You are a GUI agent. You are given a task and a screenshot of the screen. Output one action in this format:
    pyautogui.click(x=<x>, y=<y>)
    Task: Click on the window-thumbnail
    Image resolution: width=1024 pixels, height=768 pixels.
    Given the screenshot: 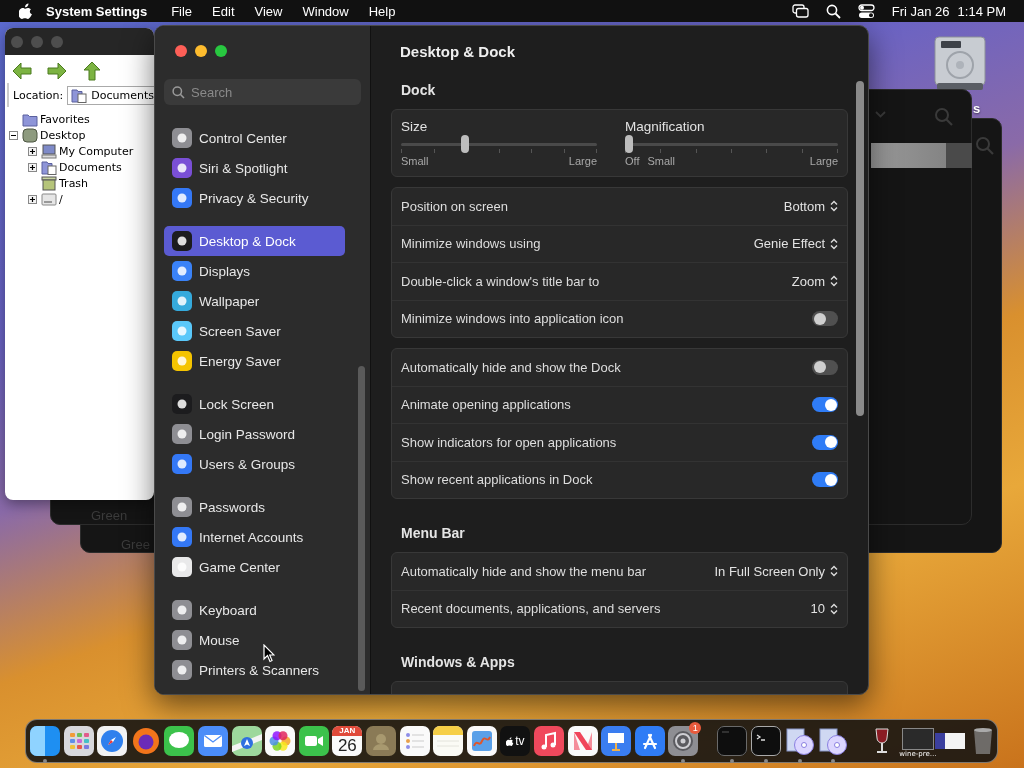 What is the action you would take?
    pyautogui.click(x=949, y=741)
    